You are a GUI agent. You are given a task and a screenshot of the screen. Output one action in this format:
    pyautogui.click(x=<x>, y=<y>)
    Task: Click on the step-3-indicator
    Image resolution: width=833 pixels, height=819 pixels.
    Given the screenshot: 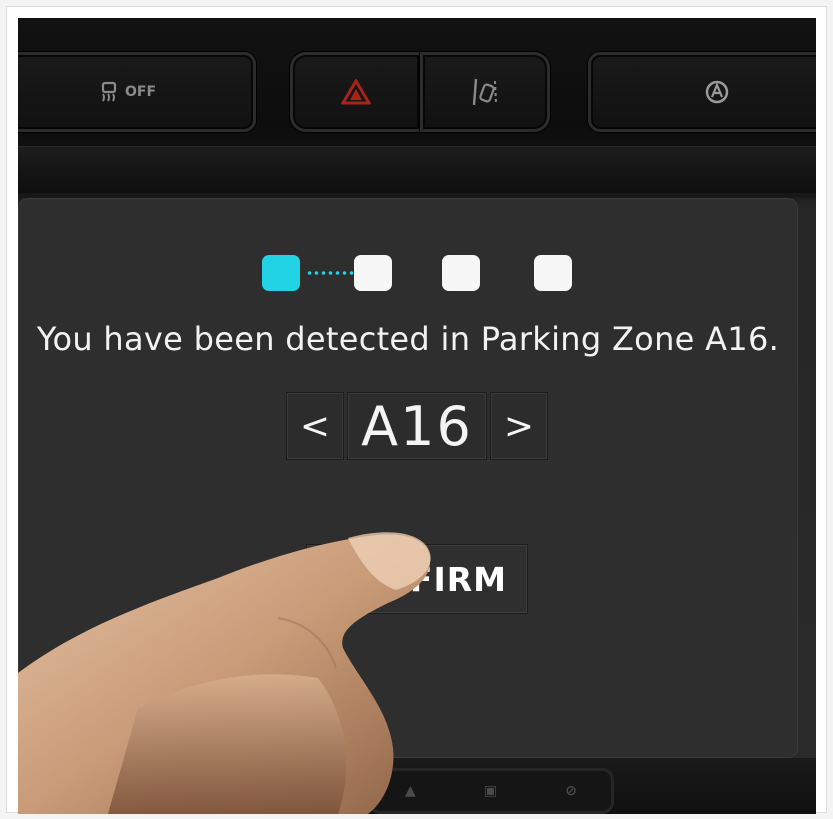 What is the action you would take?
    pyautogui.click(x=461, y=273)
    